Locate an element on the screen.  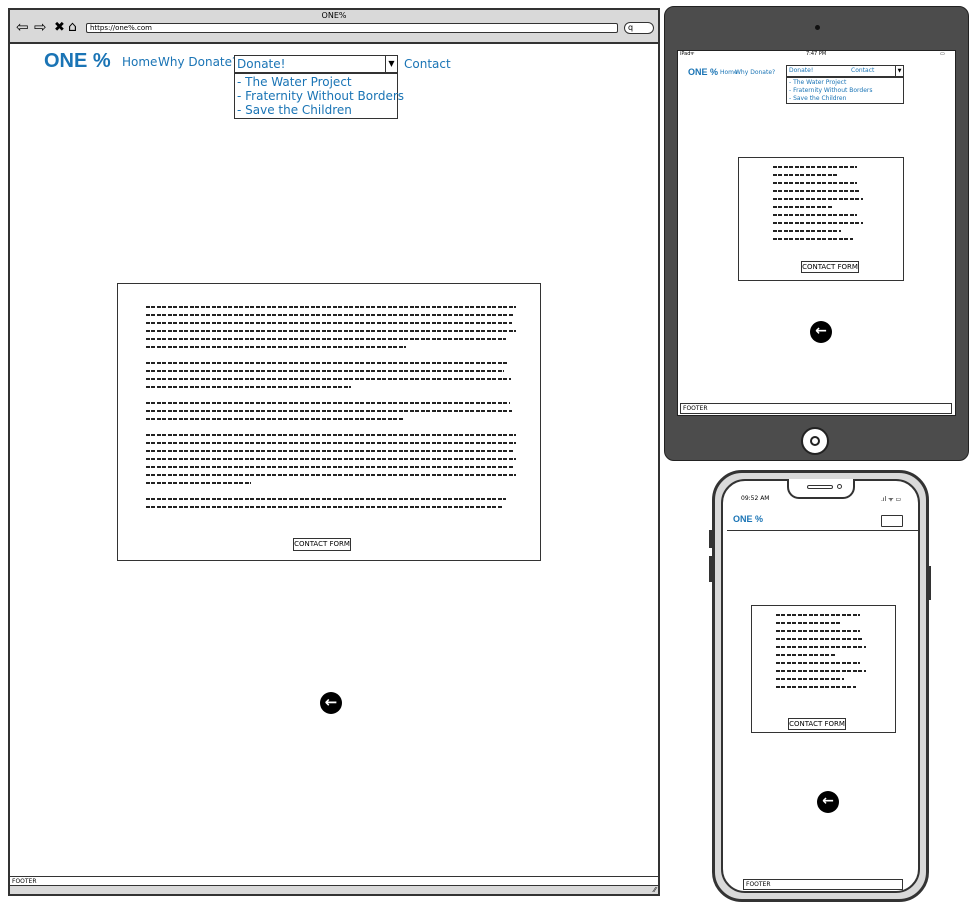
home-icon: ⌂ is located at coordinates (72, 27).